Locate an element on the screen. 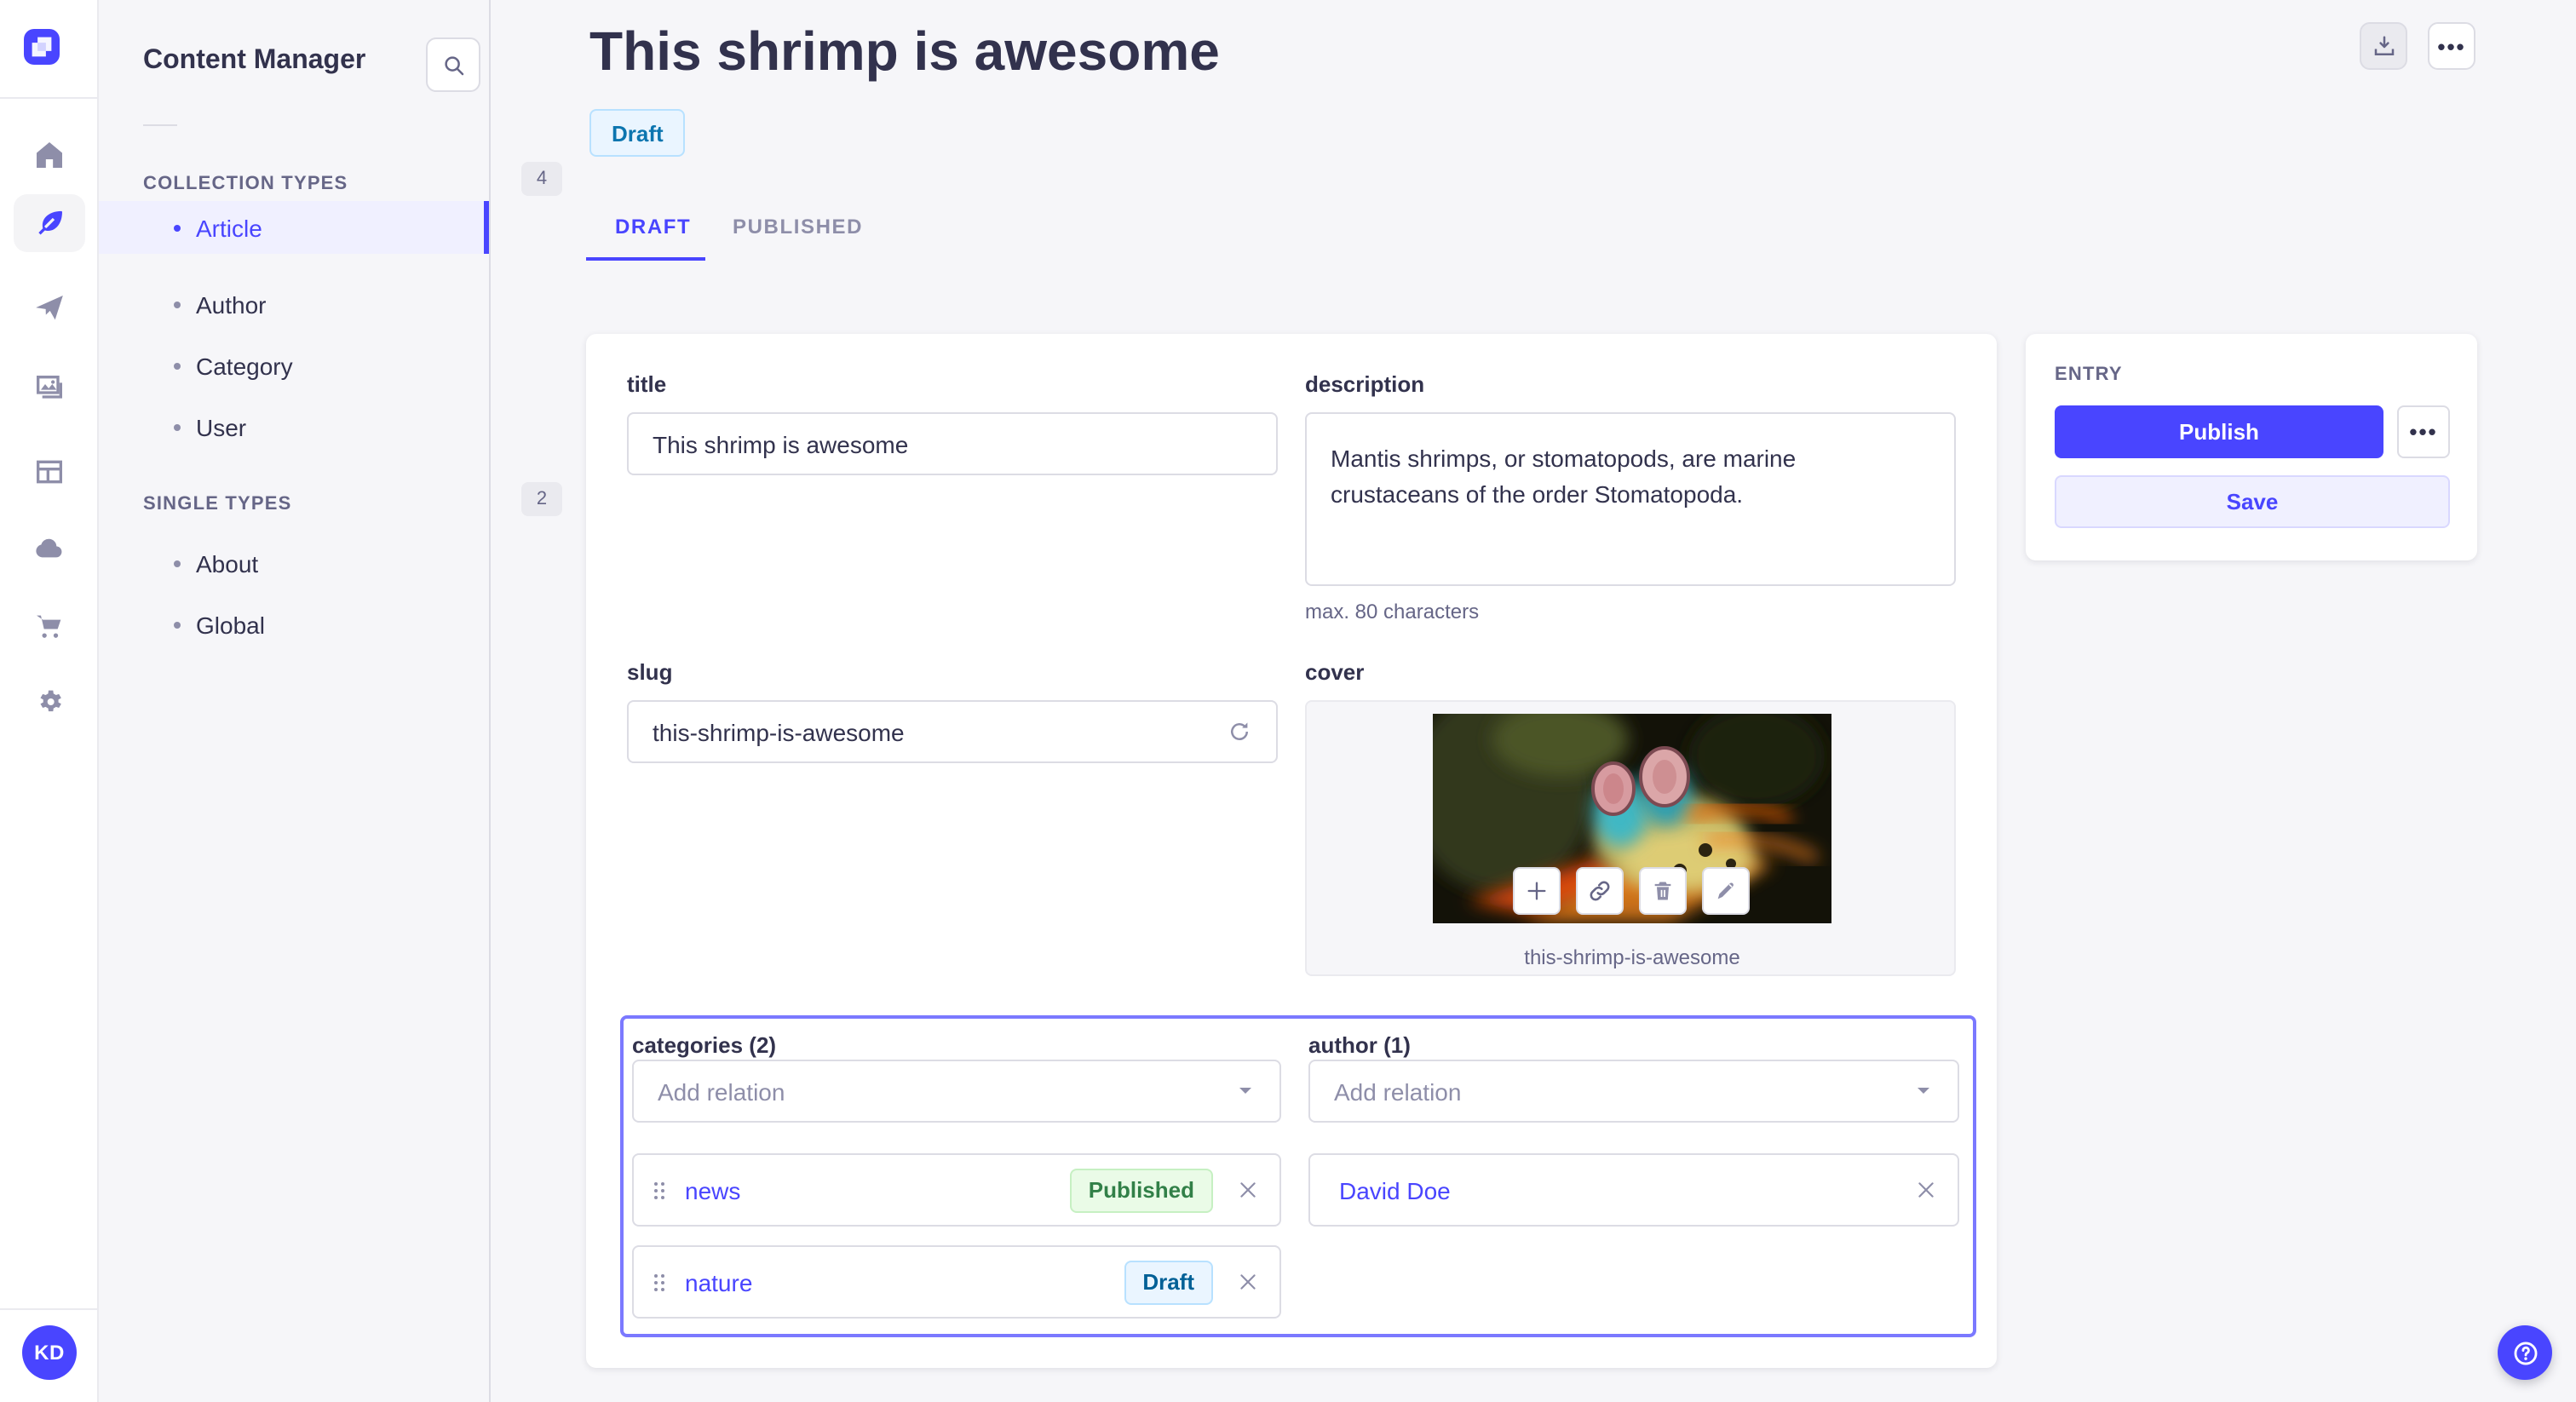  nav-deploy is located at coordinates (50, 550).